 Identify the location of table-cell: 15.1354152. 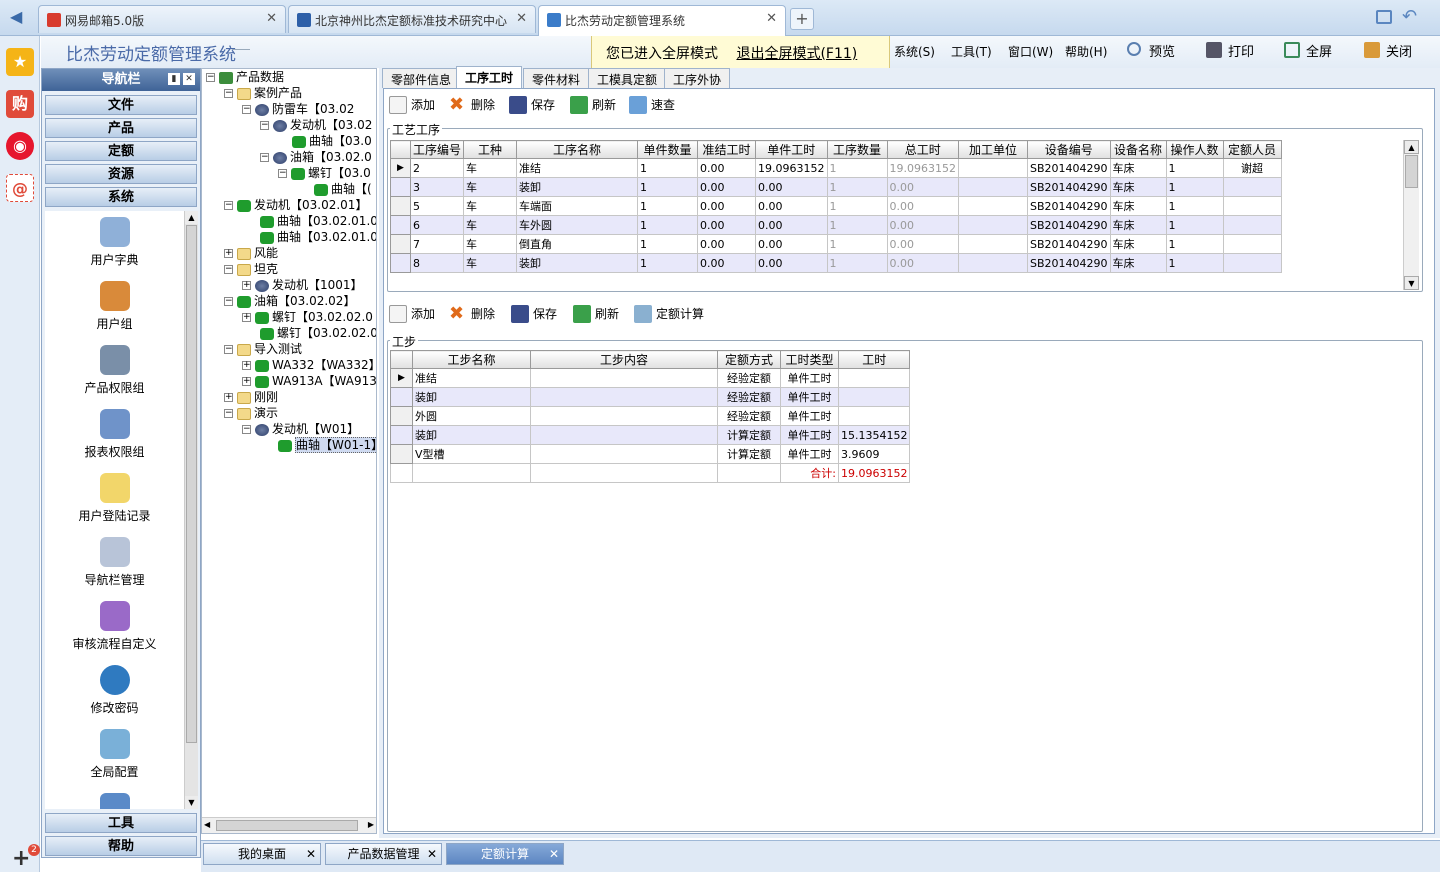
(874, 435).